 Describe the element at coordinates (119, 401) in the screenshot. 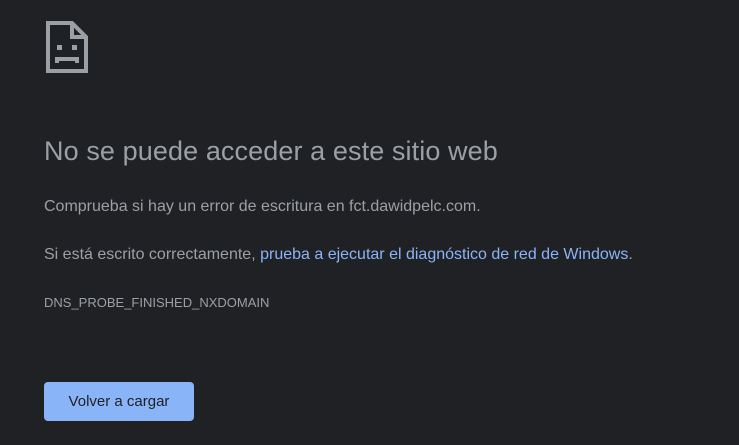

I see `reload-button: Volver a cargar` at that location.